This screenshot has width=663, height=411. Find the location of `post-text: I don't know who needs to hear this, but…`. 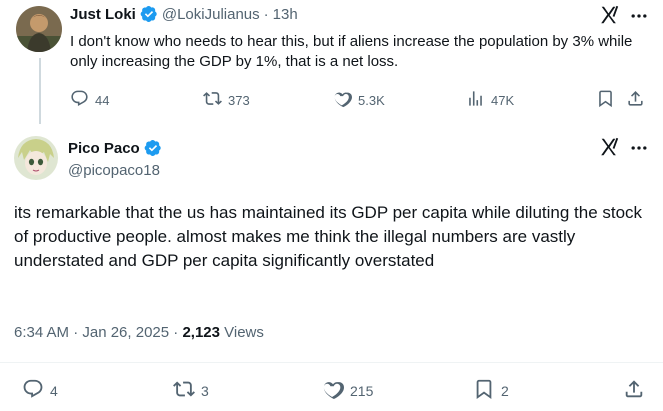

post-text: I don't know who needs to hear this, but… is located at coordinates (351, 51).